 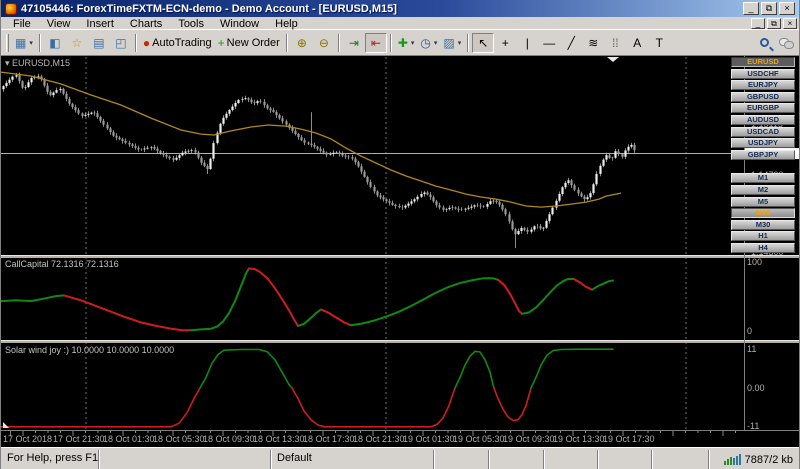 I want to click on time-axis-label: 18 Oct 13:30, so click(x=279, y=439).